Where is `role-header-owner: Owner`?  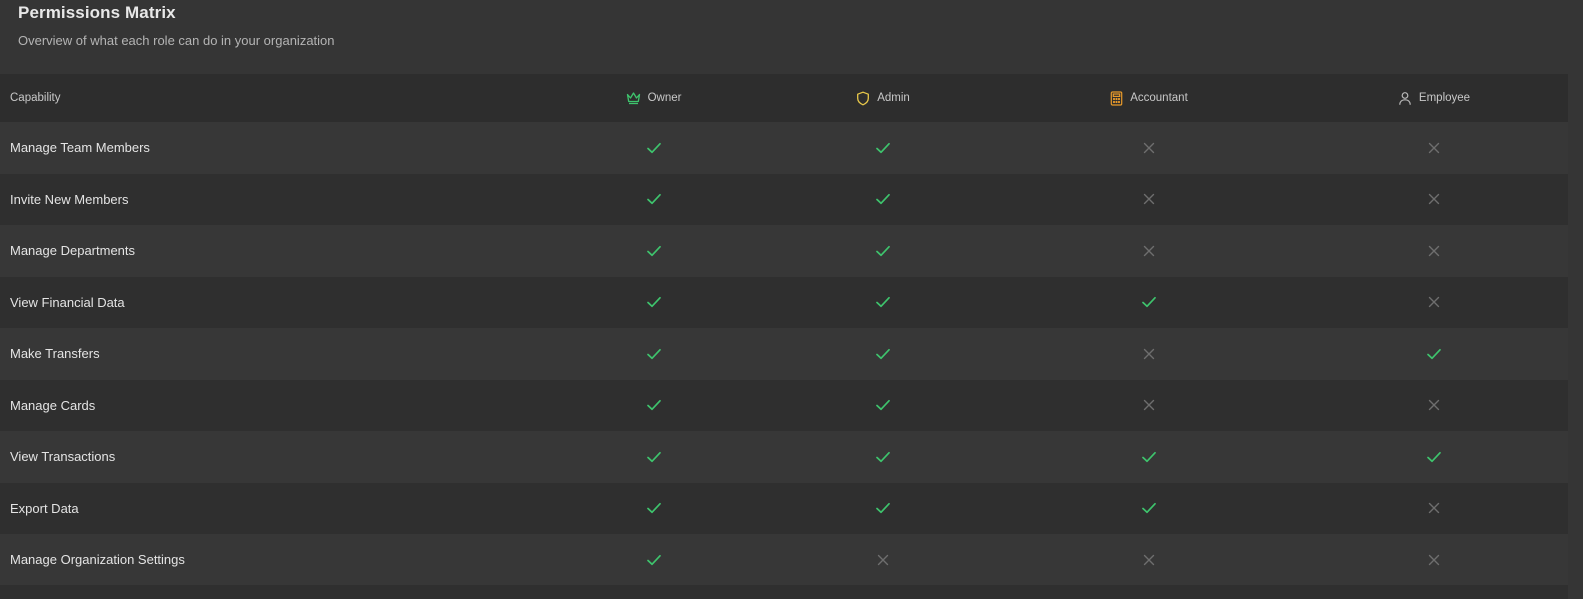
role-header-owner: Owner is located at coordinates (653, 98).